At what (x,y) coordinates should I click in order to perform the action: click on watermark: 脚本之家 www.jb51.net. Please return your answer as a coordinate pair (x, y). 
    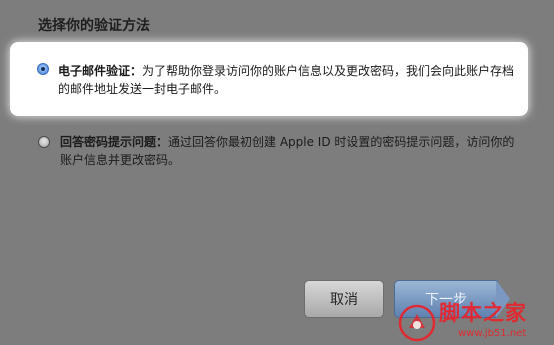
    Looking at the image, I should click on (475, 321).